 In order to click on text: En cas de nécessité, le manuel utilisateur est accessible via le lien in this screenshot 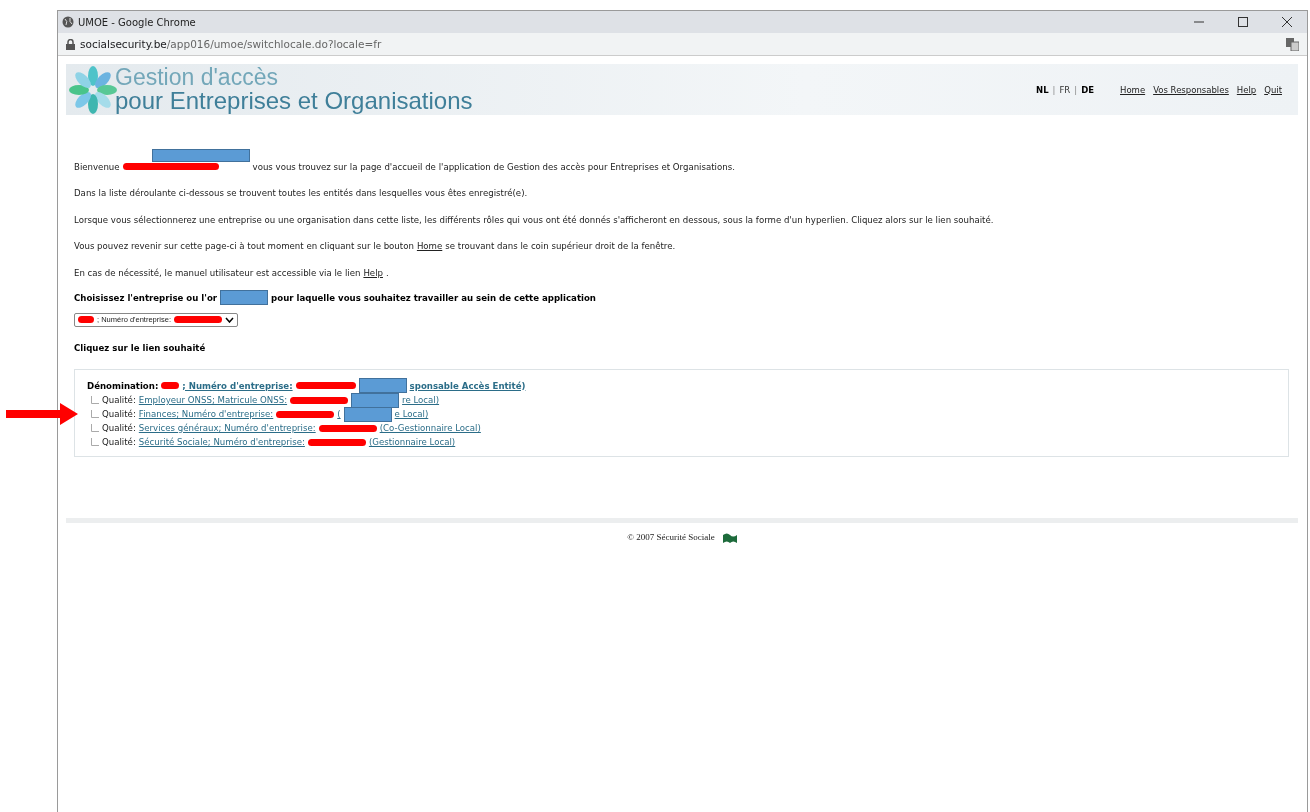, I will do `click(217, 272)`.